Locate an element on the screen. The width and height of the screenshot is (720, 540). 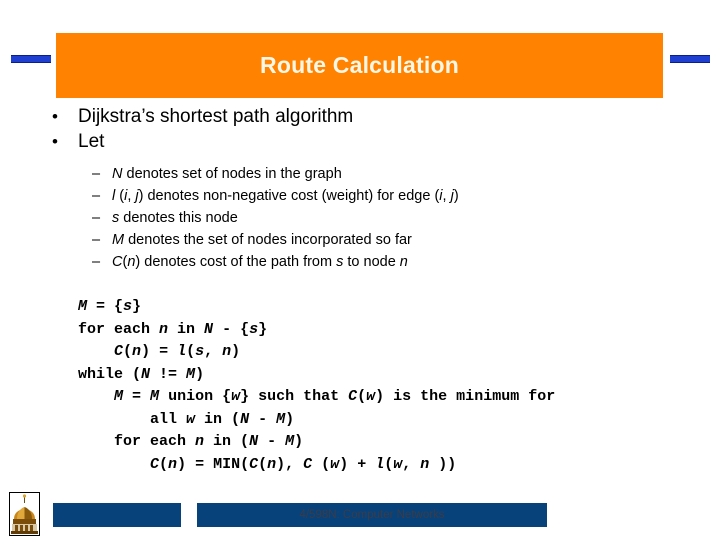
pseudocode-line: for each n in N - {s} is located at coordinates (360, 330).